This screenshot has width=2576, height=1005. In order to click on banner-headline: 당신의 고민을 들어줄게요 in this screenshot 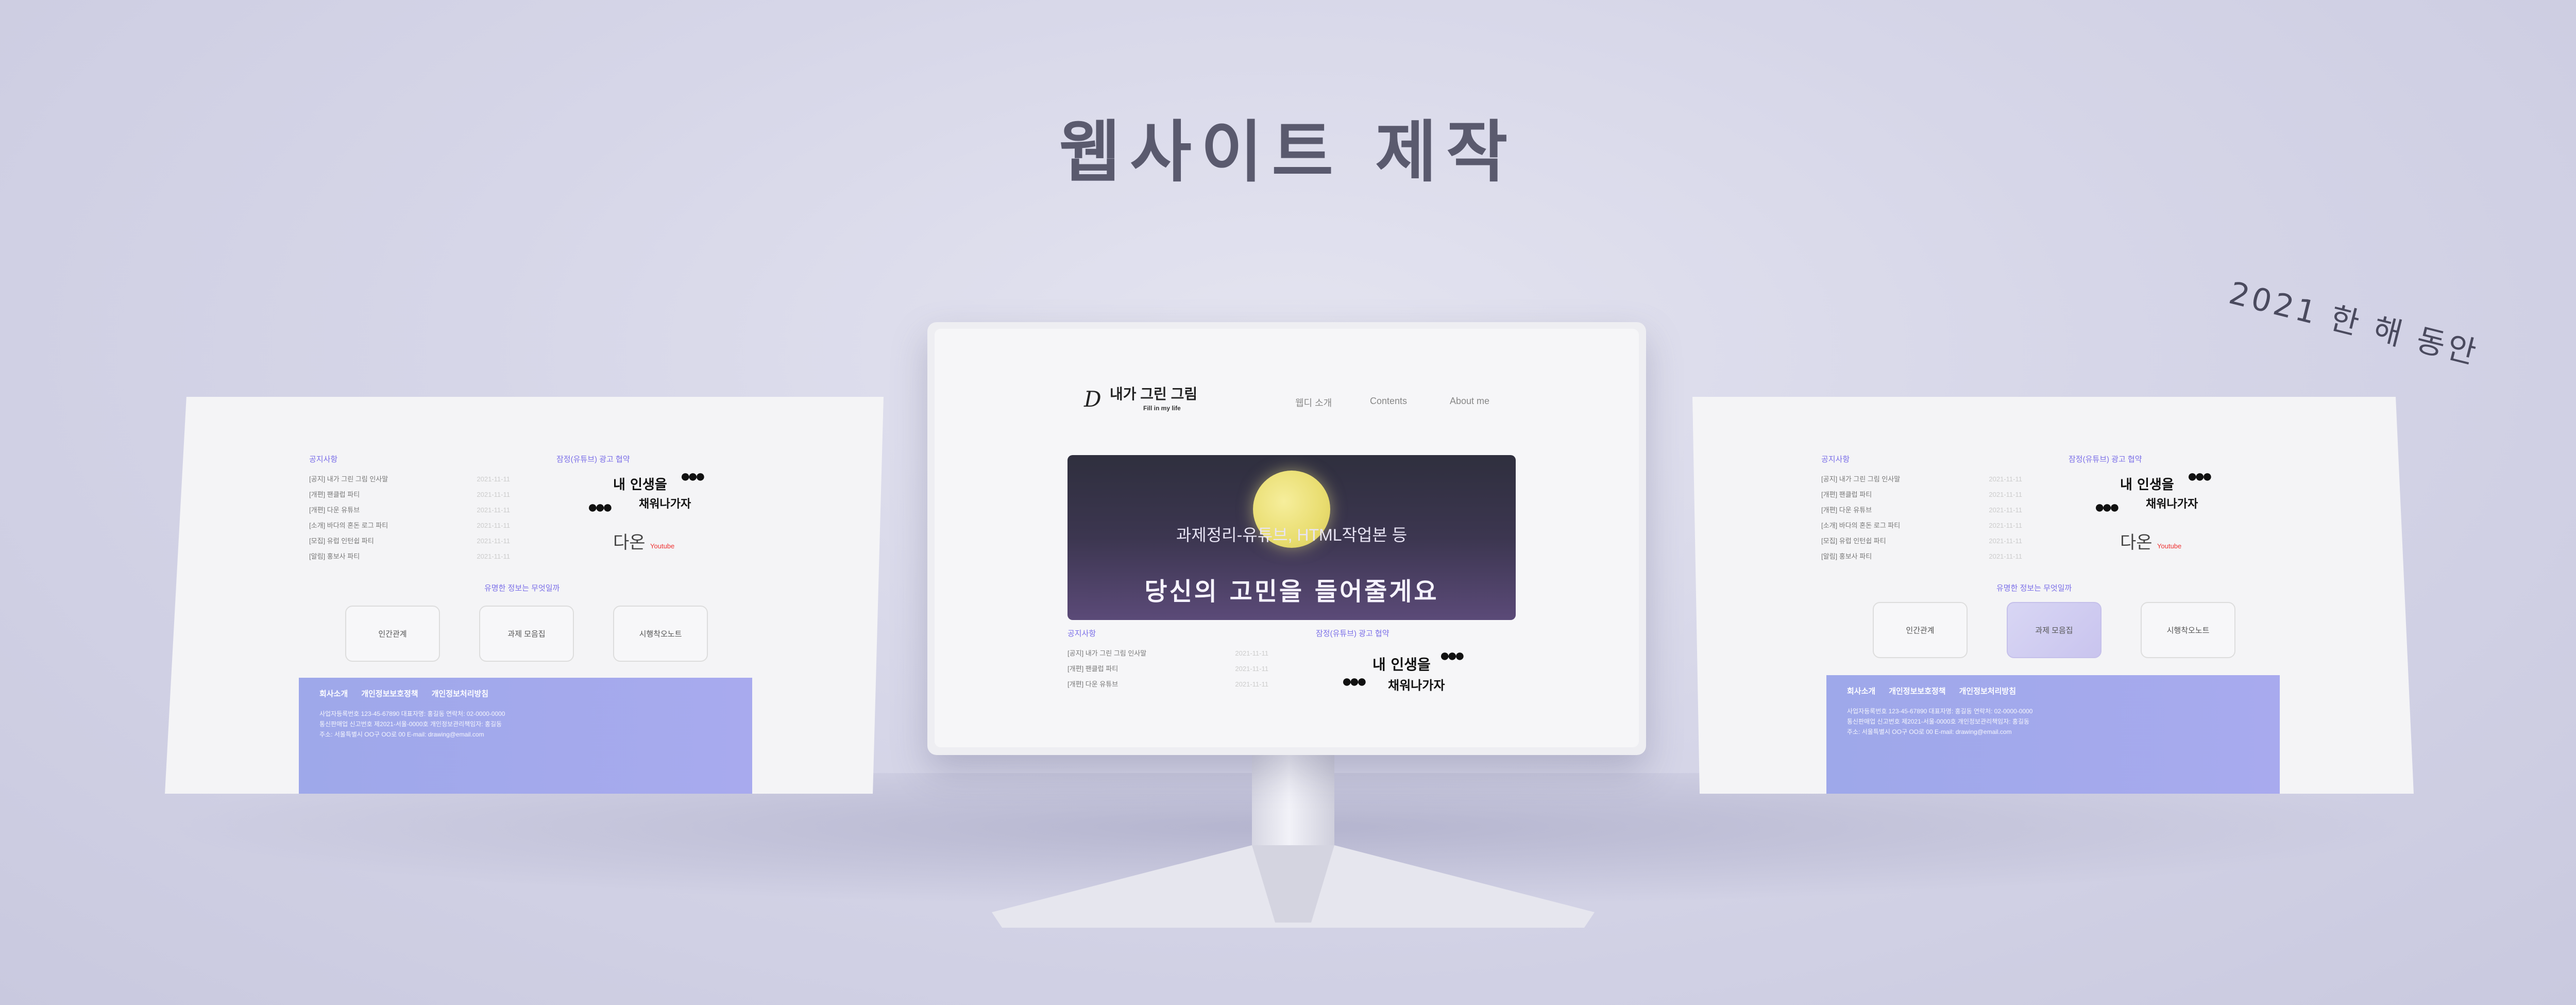, I will do `click(1291, 591)`.